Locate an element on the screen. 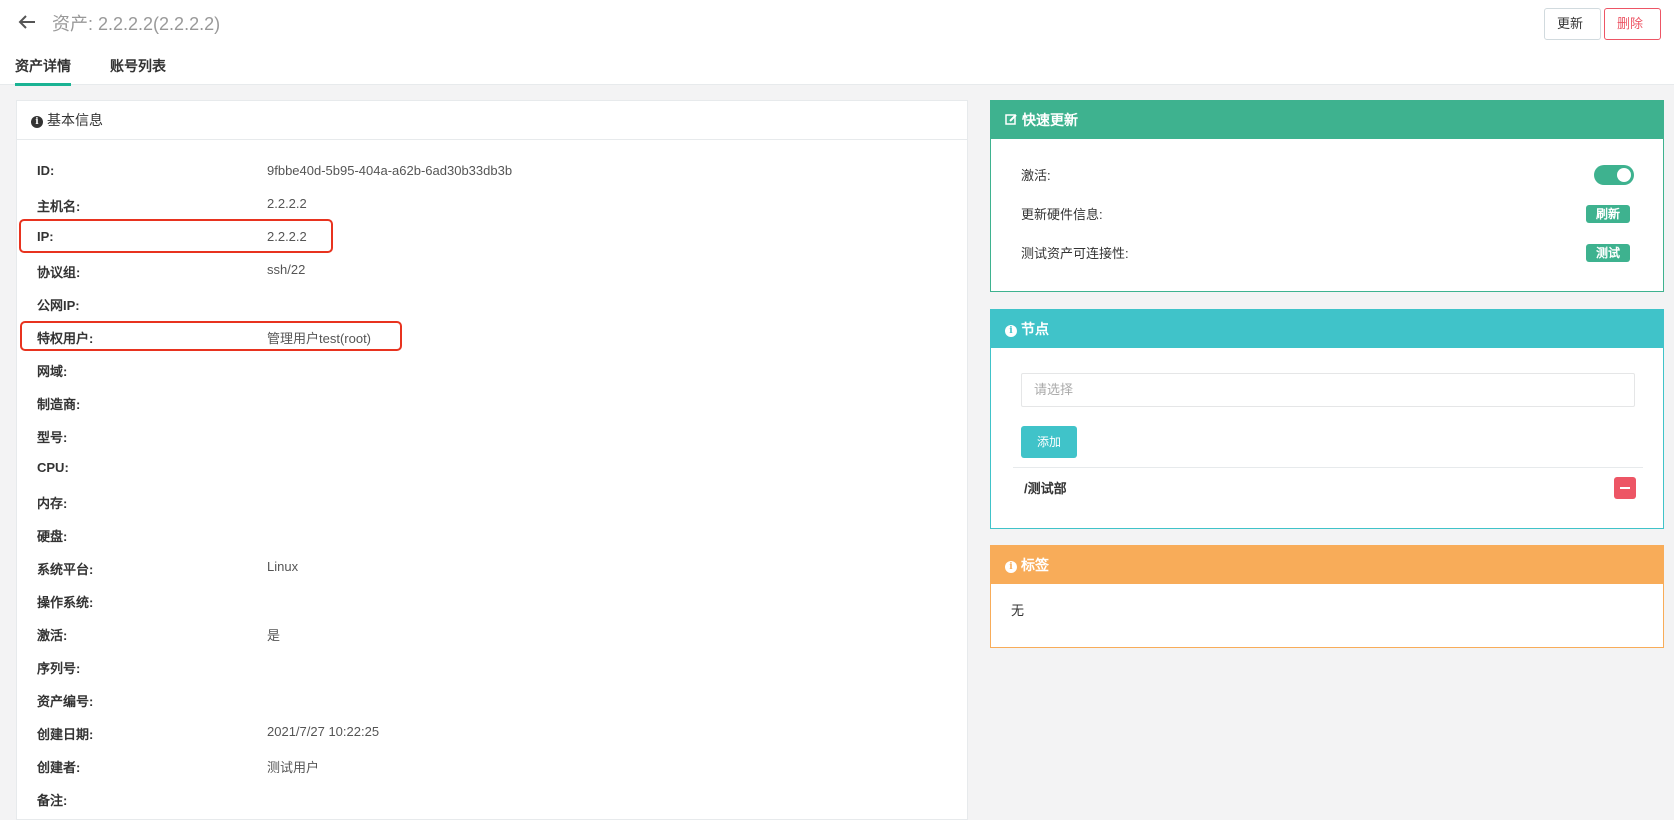 This screenshot has width=1674, height=820. info-label: CPU: is located at coordinates (53, 467).